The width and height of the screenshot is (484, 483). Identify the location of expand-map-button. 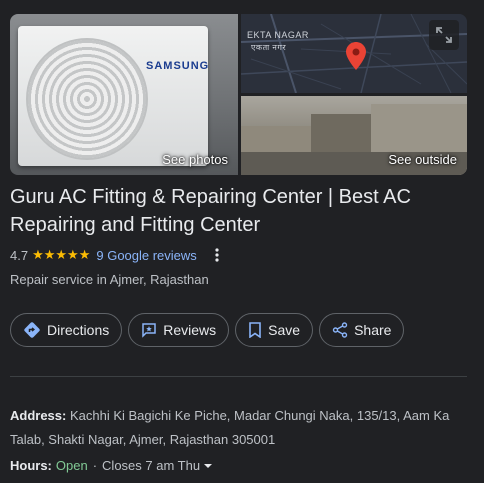
(444, 35).